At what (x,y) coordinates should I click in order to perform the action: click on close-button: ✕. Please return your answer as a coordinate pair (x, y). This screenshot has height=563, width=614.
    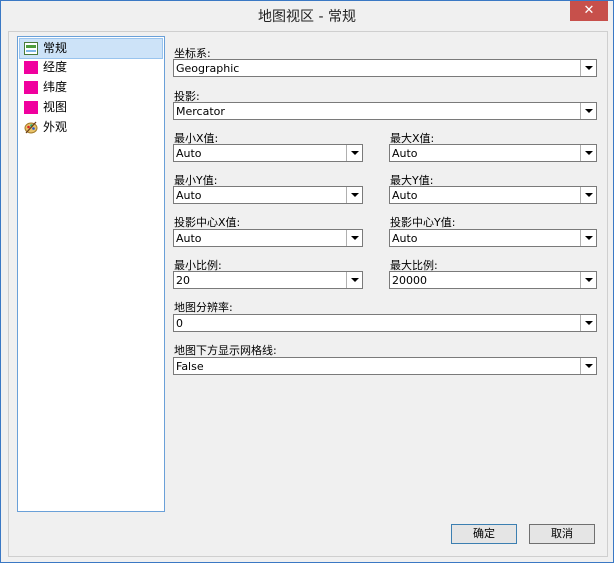
    Looking at the image, I should click on (589, 11).